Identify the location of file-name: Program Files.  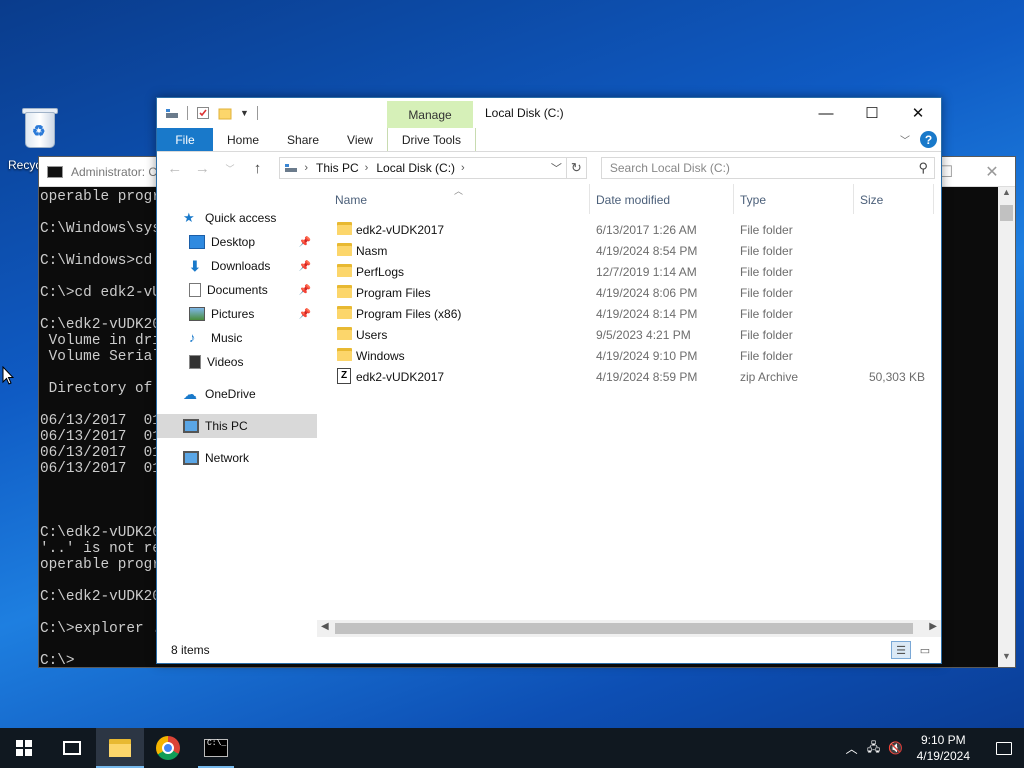
(393, 292).